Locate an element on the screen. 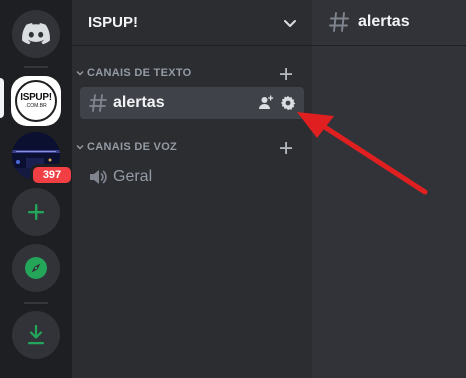  mention-badge: 397 is located at coordinates (52, 175).